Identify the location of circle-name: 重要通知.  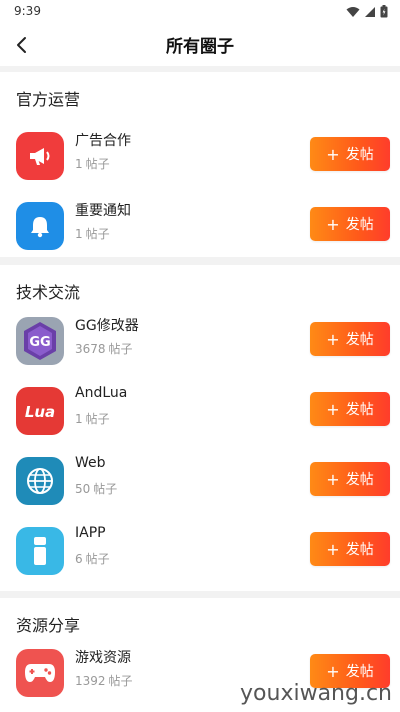
(103, 211).